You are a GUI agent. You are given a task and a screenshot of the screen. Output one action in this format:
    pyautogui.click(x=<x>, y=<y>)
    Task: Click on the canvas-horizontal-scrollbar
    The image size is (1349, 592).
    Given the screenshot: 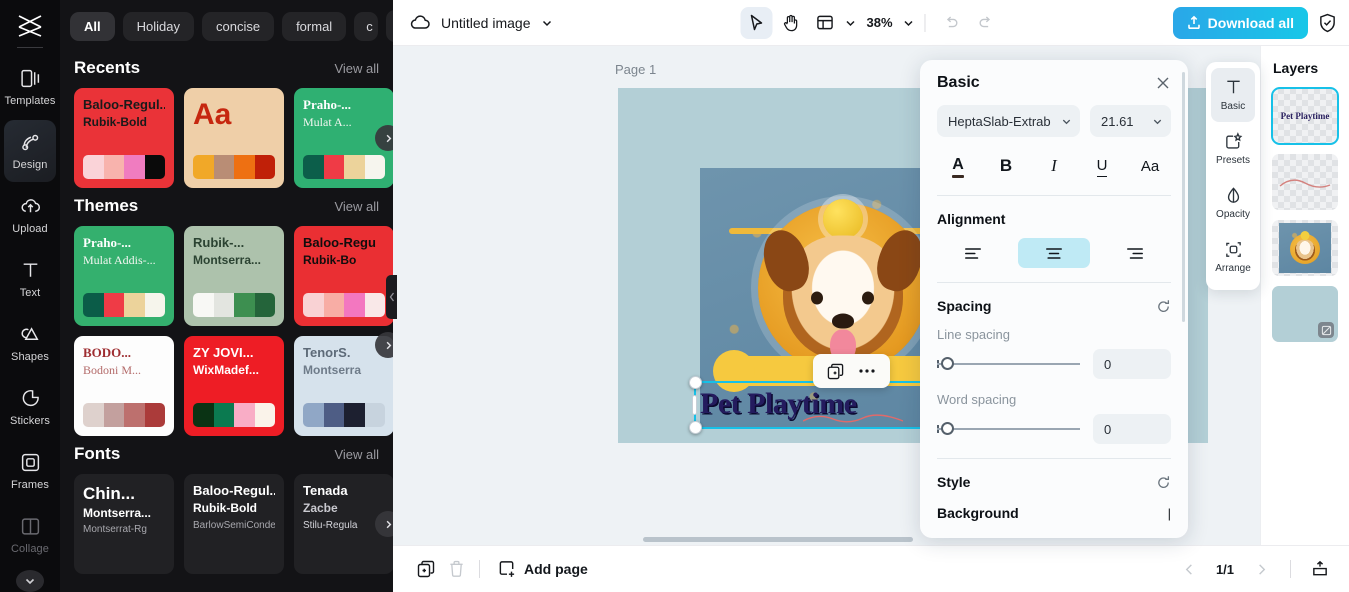 What is the action you would take?
    pyautogui.click(x=778, y=539)
    